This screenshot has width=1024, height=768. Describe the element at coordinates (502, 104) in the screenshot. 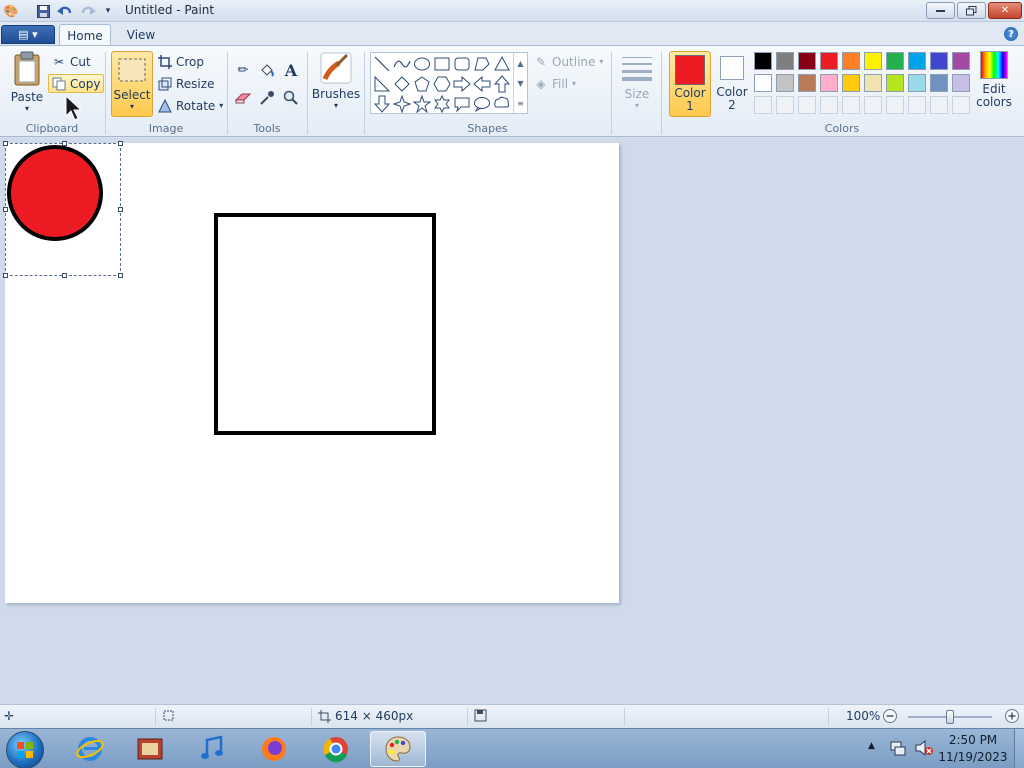

I see `cloud-callout-shape-icon` at that location.